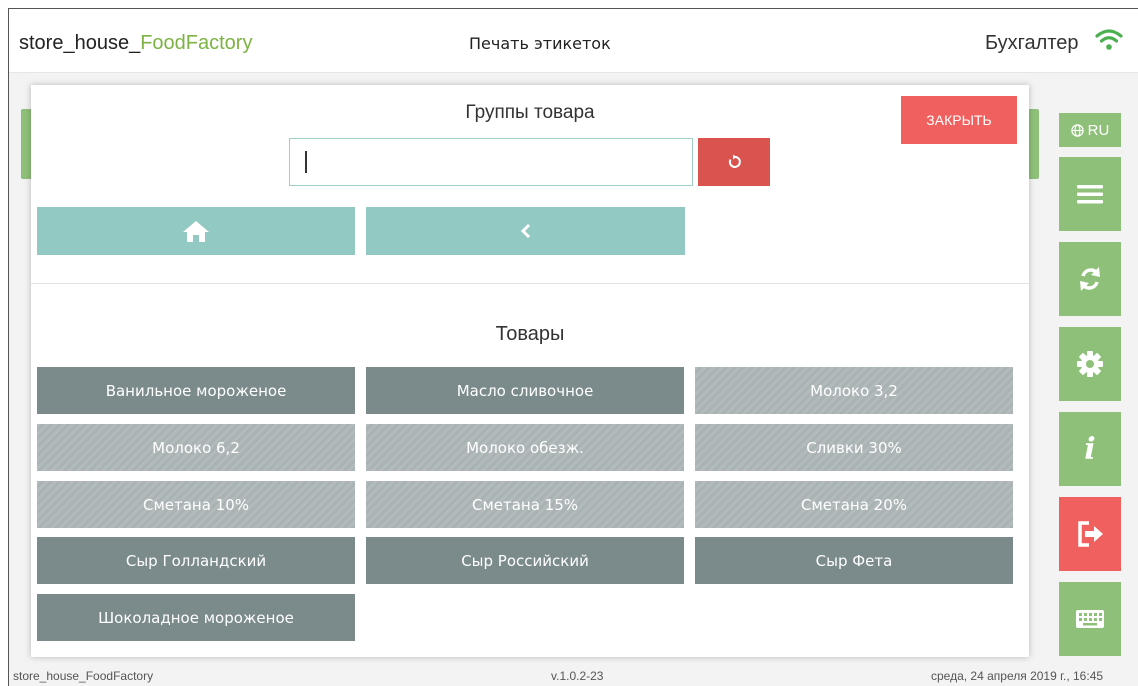 This screenshot has width=1138, height=686. I want to click on language-button: RU, so click(1090, 130).